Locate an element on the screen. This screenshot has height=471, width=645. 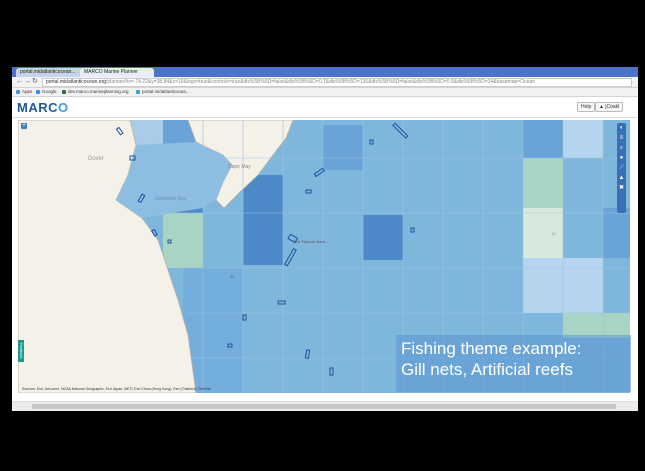
marco-logo: MARCO is located at coordinates (43, 107).